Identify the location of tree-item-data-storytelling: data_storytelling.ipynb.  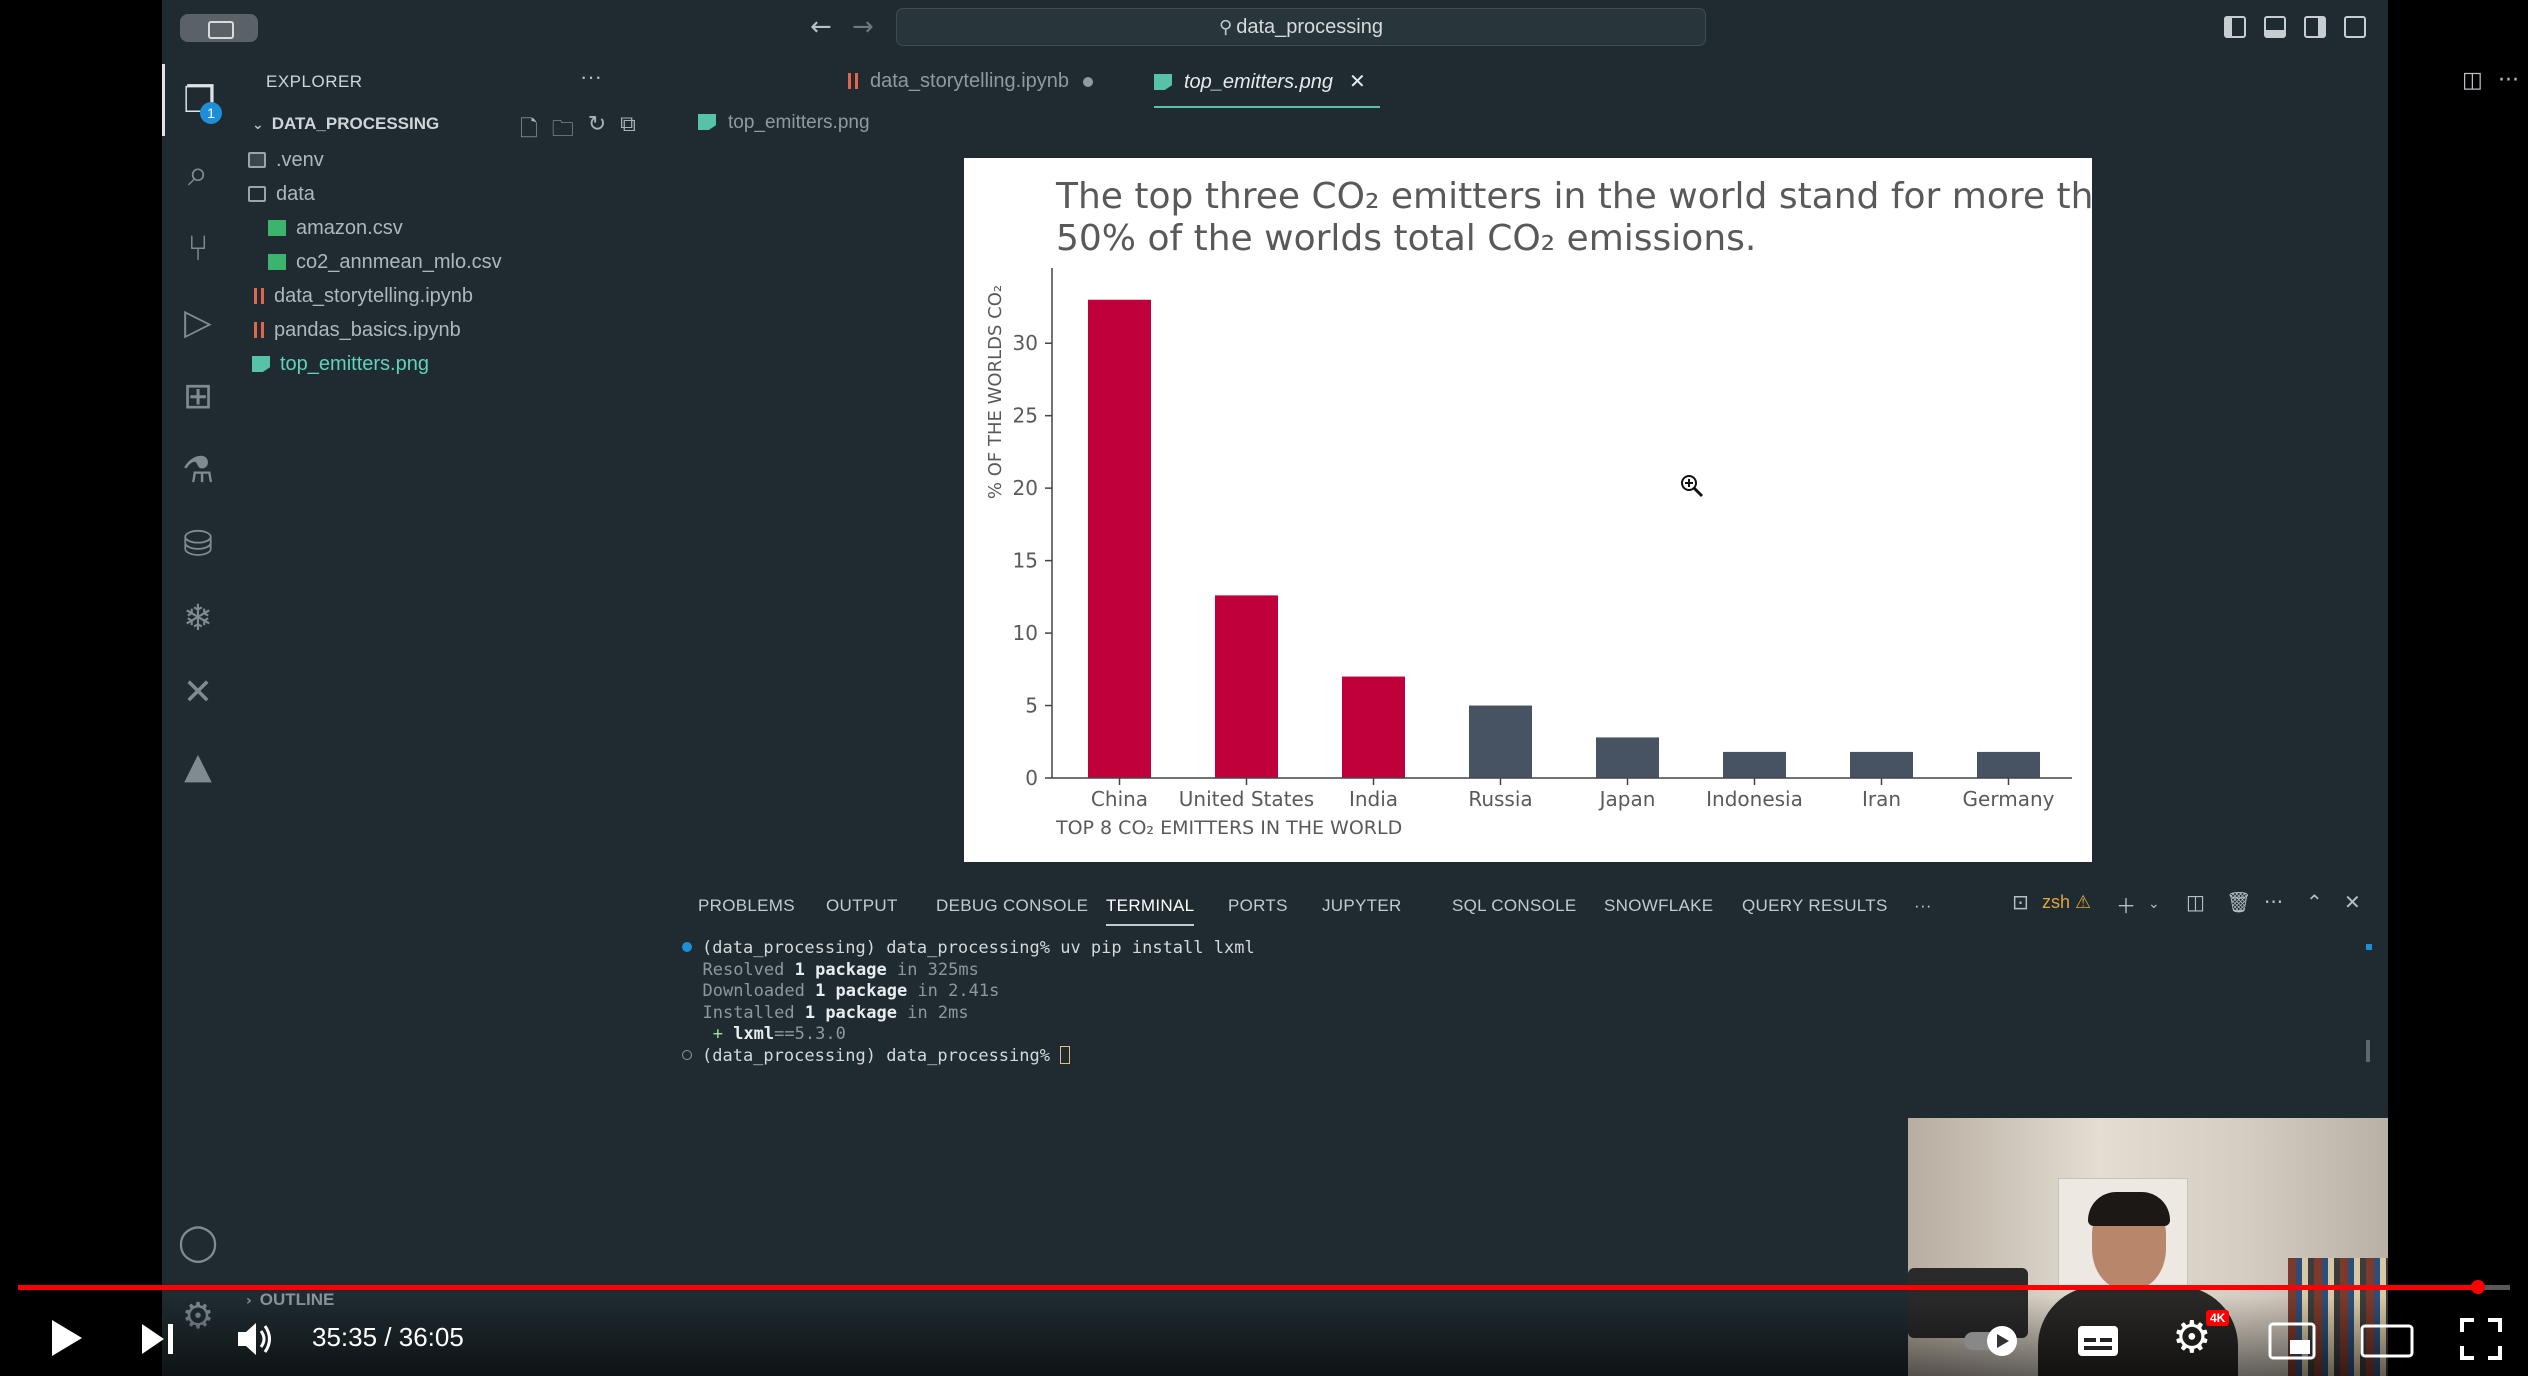
(363, 296).